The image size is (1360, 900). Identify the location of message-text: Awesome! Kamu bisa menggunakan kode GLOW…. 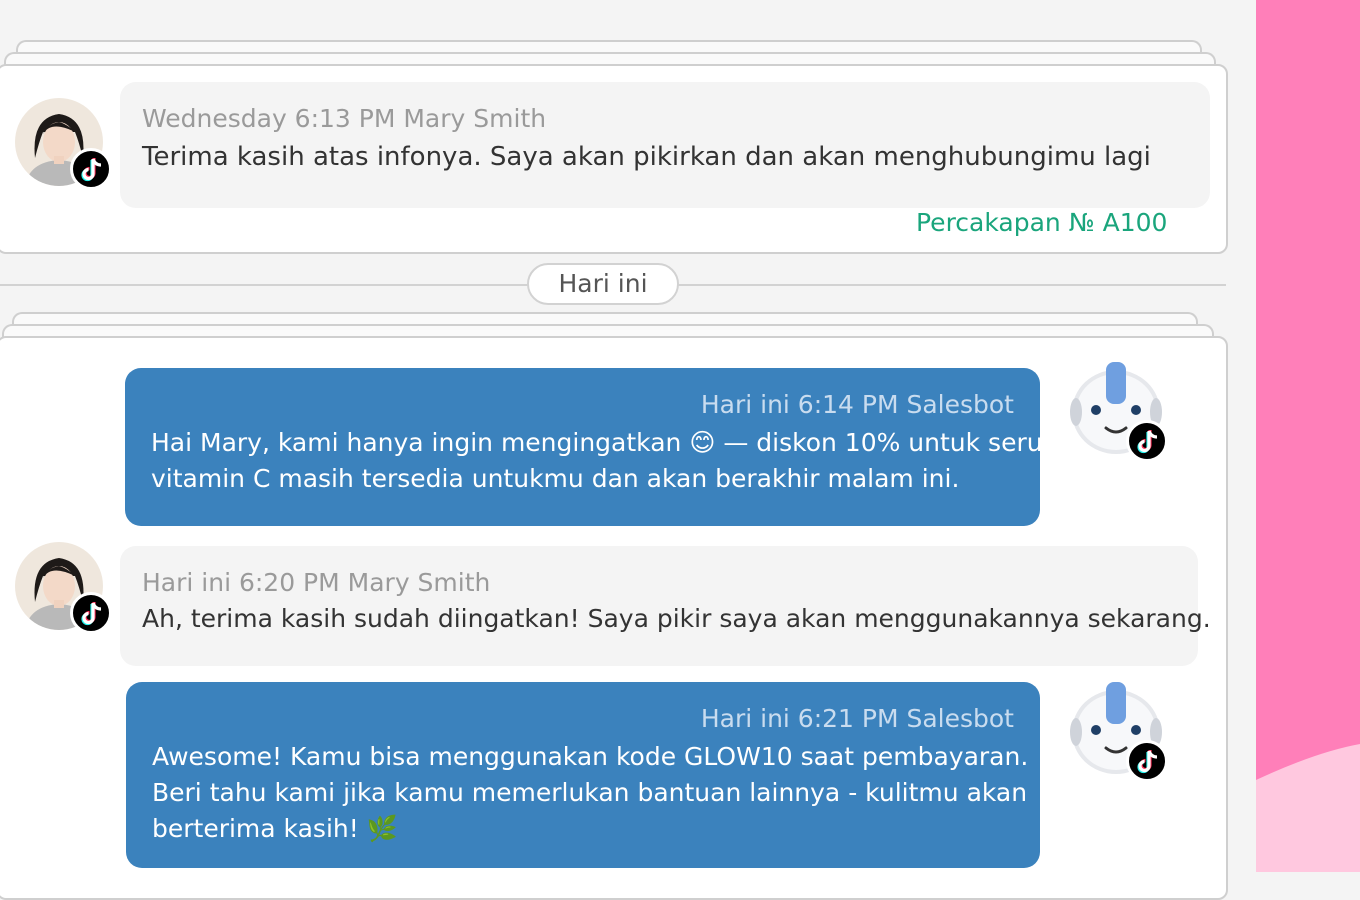
(590, 793).